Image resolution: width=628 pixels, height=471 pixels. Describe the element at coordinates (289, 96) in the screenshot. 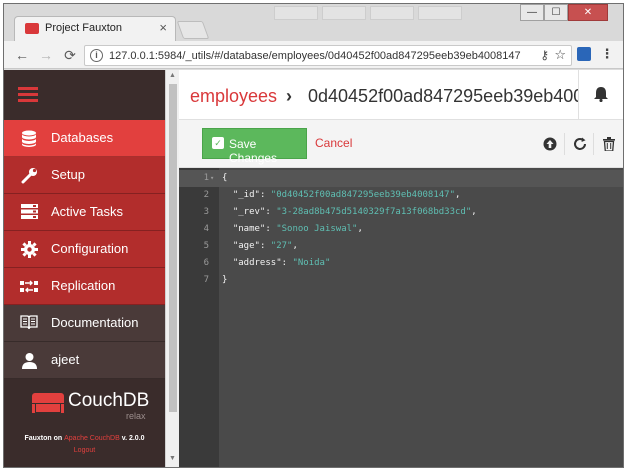

I see `chevron-right-icon: ›` at that location.